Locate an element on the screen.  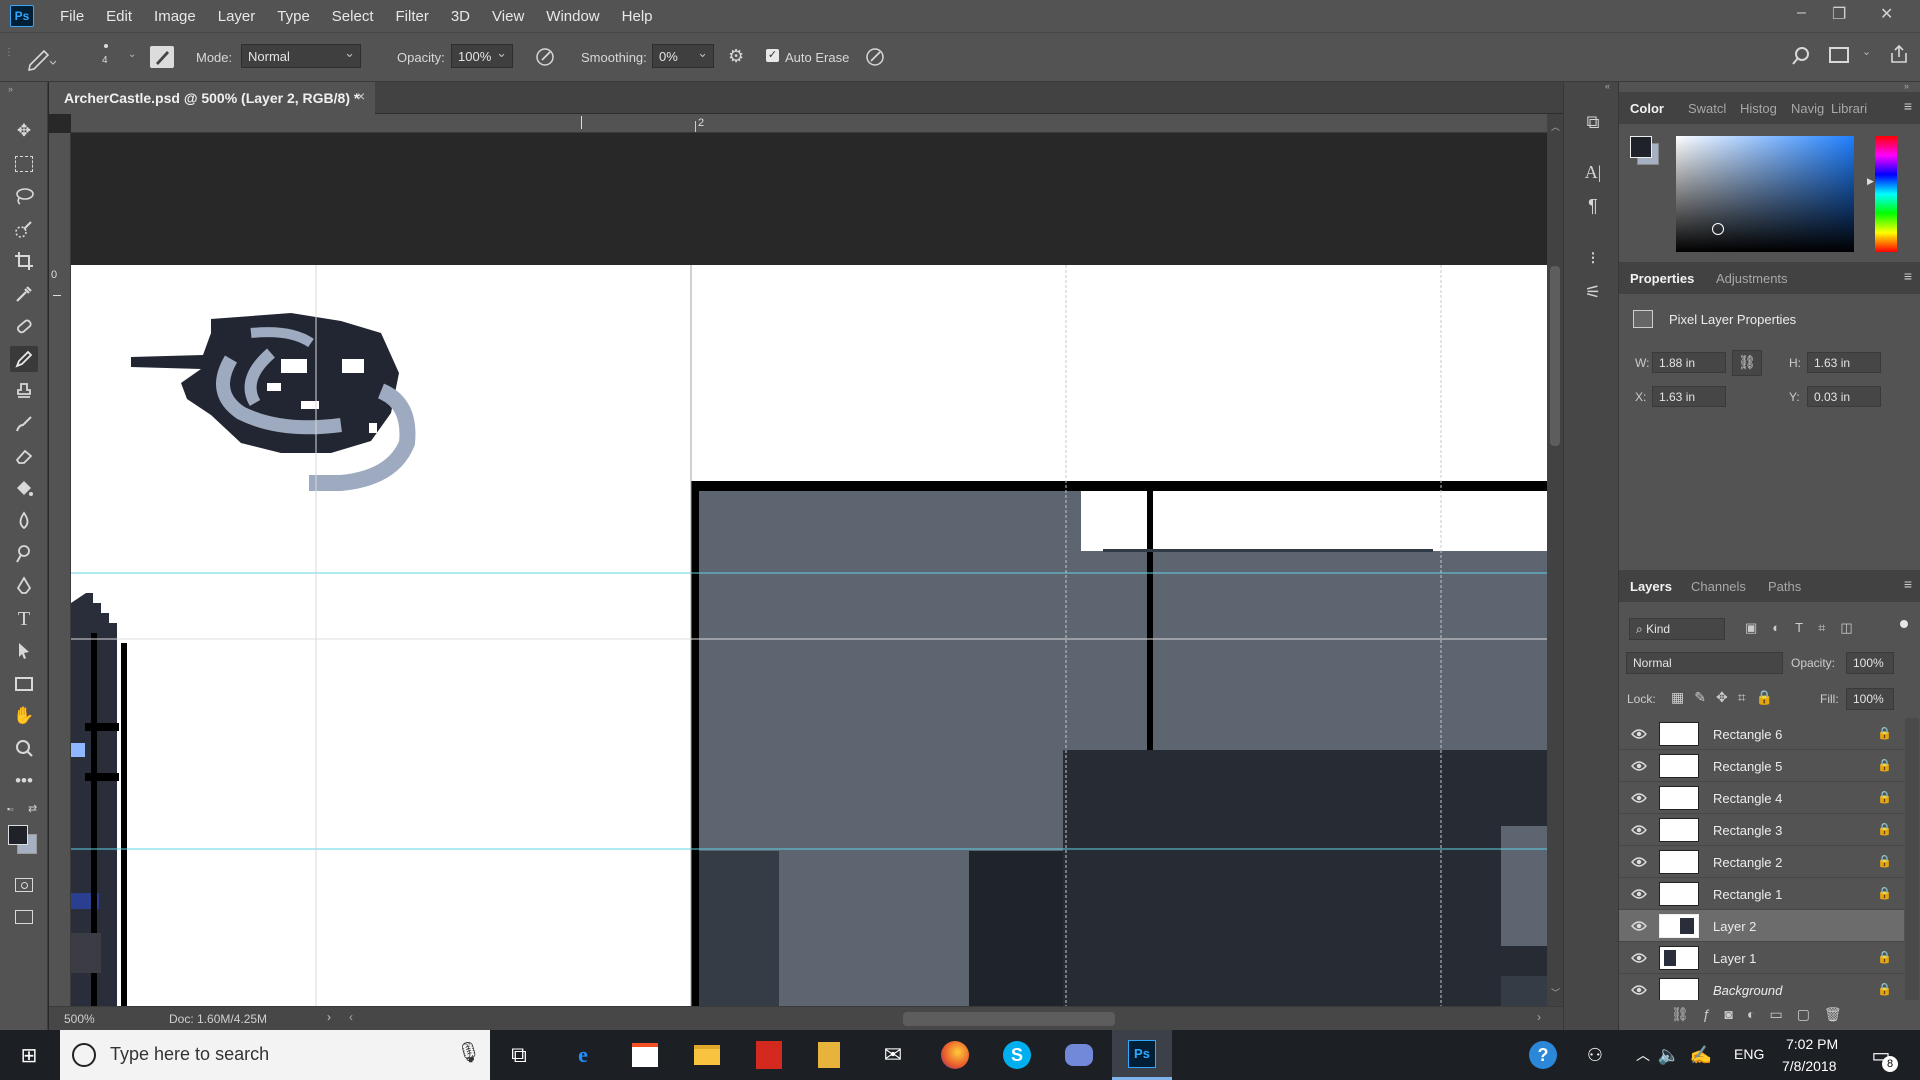
tab-adjustments: Adjustments is located at coordinates (1752, 278).